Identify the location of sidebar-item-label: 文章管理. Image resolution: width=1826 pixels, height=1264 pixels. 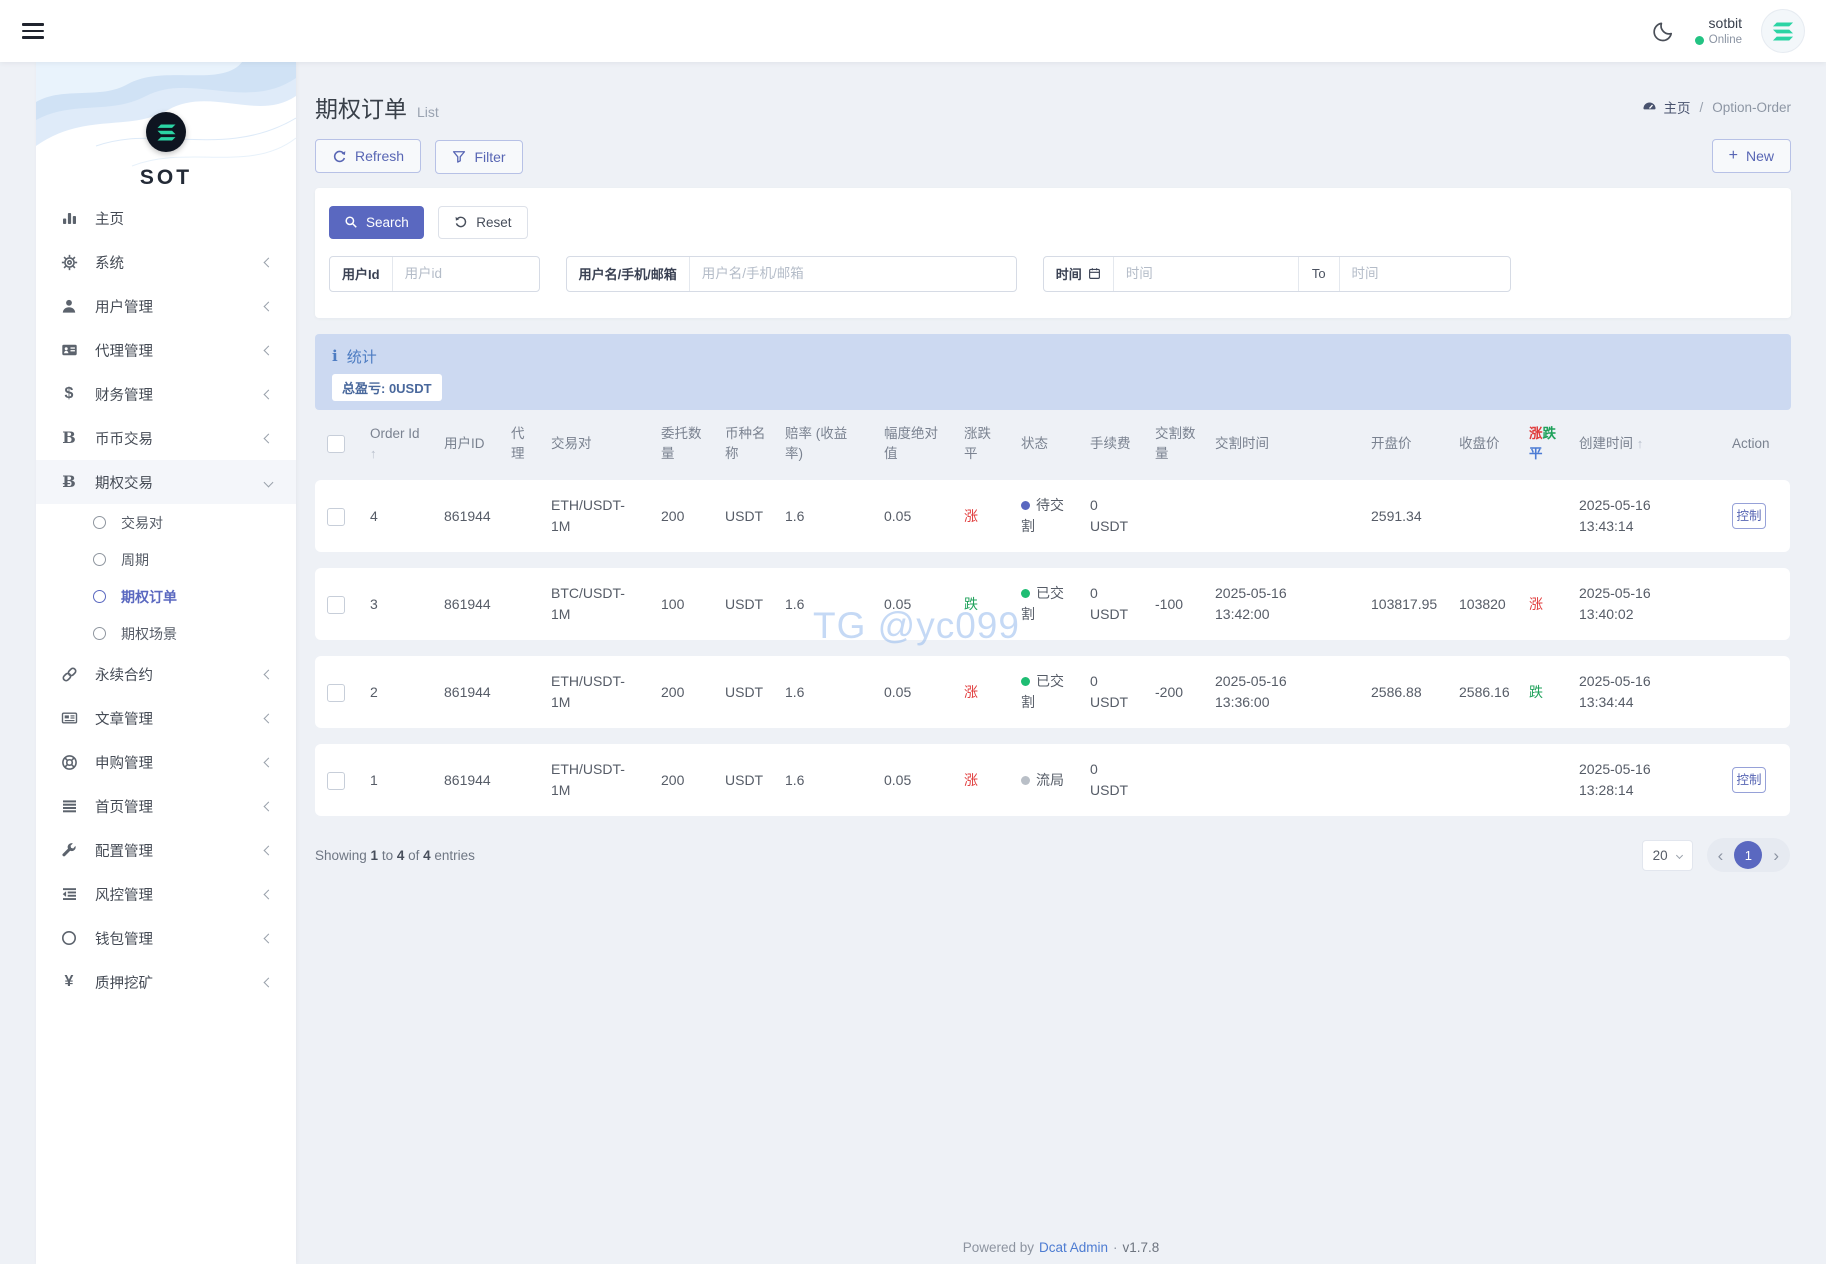
(124, 719).